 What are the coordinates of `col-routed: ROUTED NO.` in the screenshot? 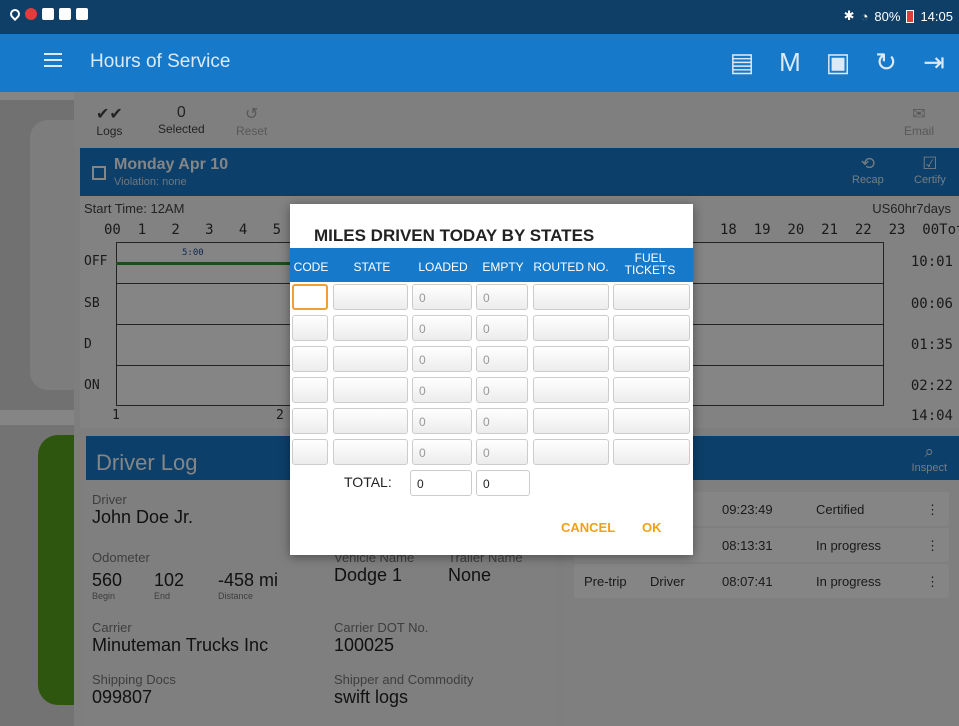 It's located at (571, 267).